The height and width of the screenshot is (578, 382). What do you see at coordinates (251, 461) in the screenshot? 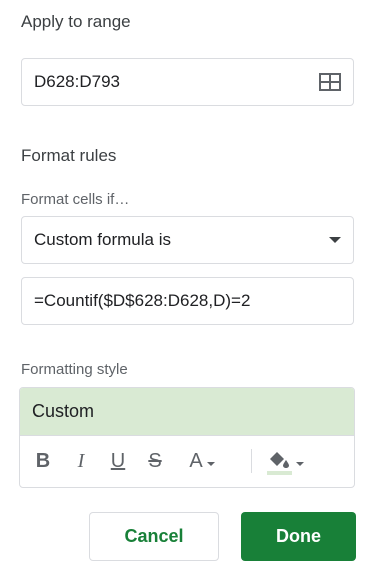
I see `toolbar-divider` at bounding box center [251, 461].